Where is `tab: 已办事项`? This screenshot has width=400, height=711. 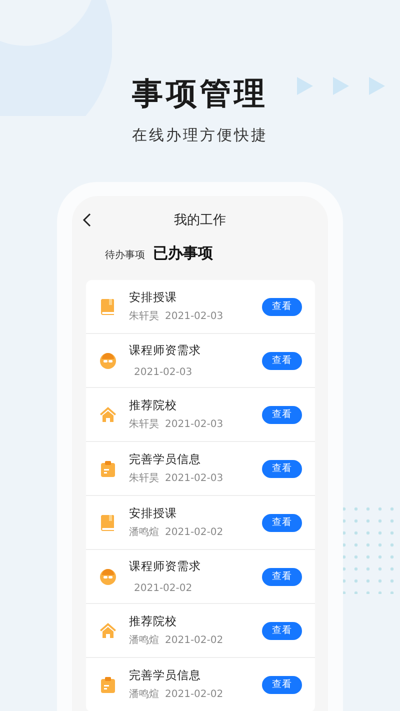
tab: 已办事项 is located at coordinates (183, 253).